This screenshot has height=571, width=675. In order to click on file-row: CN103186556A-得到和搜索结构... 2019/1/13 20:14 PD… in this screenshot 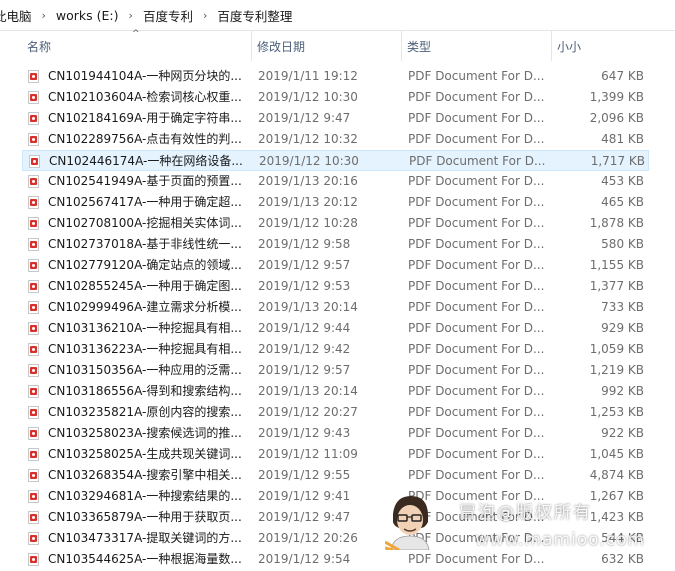, I will do `click(335, 391)`.